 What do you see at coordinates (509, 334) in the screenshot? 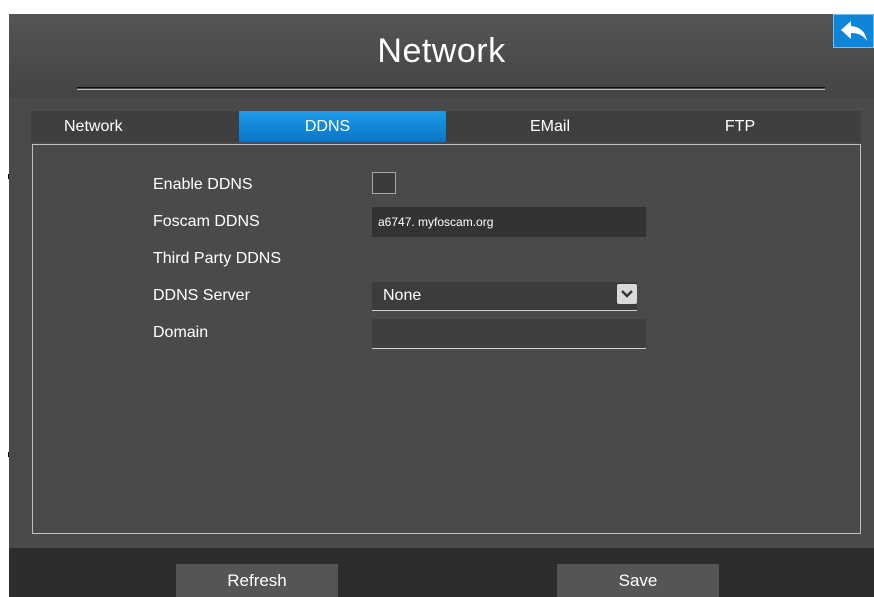
I see `domain-input` at bounding box center [509, 334].